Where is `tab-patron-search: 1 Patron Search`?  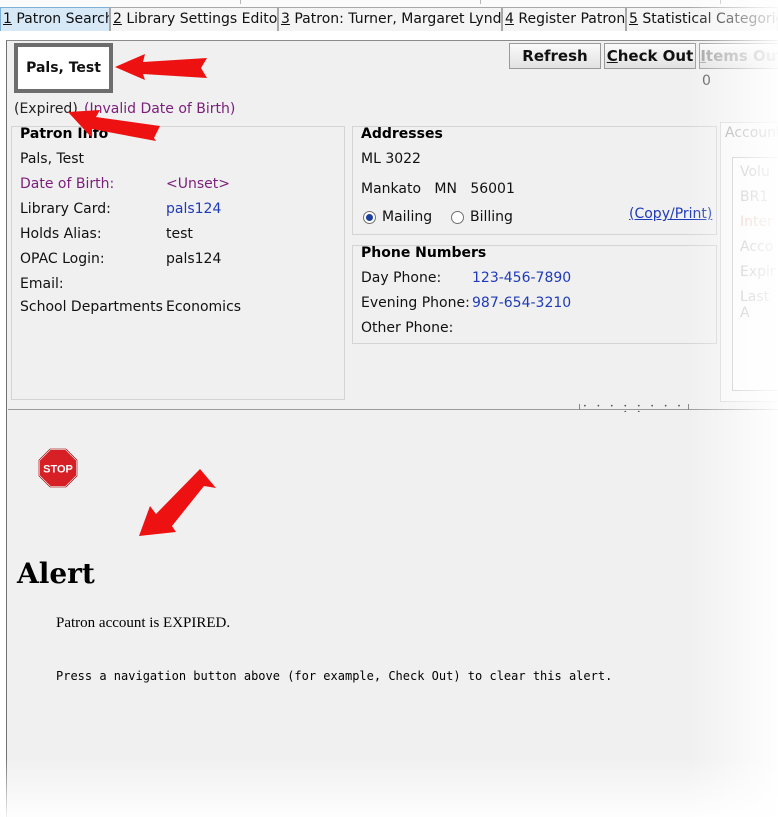
tab-patron-search: 1 Patron Search is located at coordinates (55, 19).